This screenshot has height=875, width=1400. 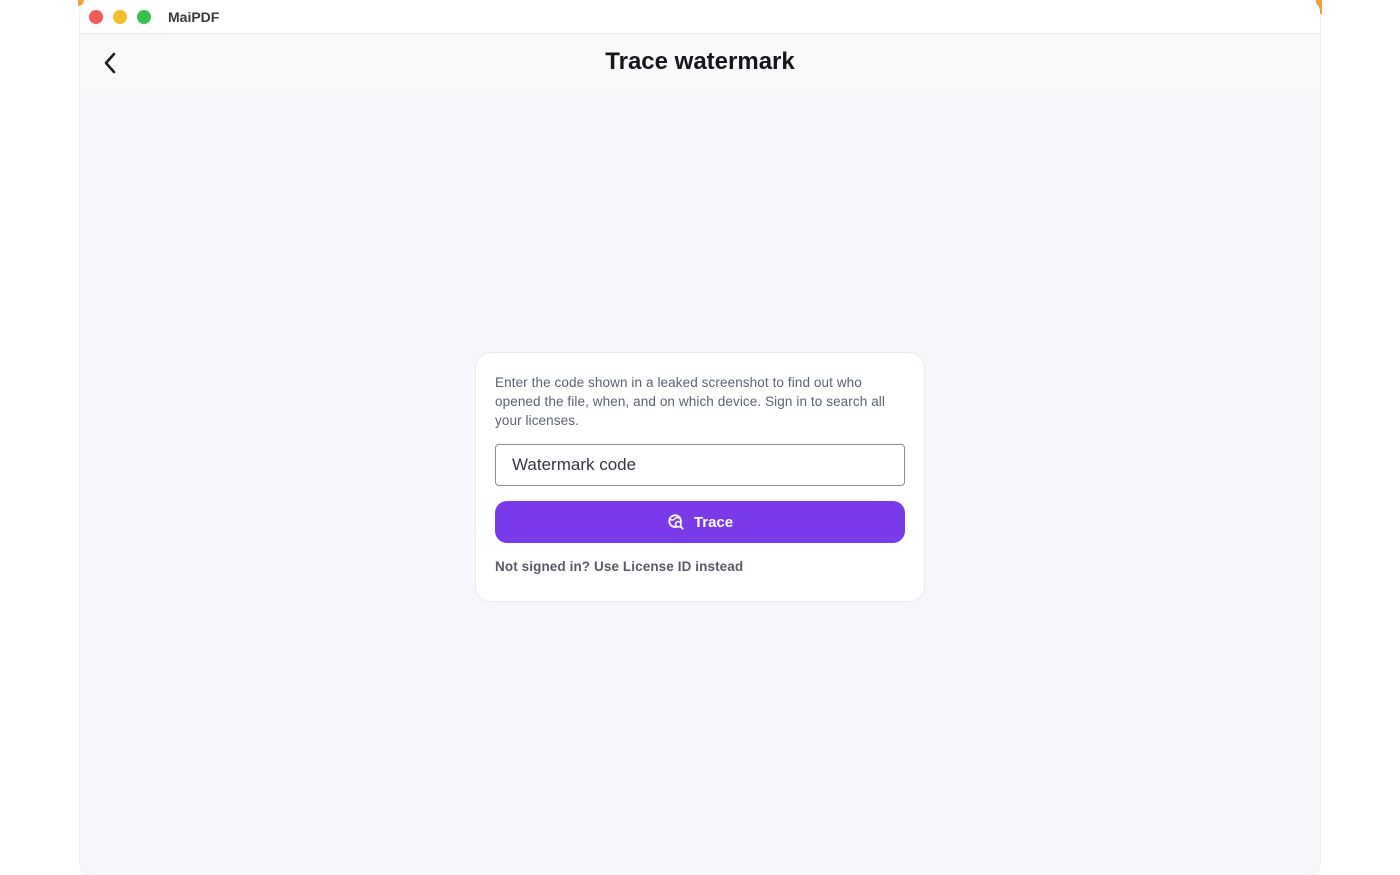 I want to click on trace-button-label: Trace, so click(x=713, y=522).